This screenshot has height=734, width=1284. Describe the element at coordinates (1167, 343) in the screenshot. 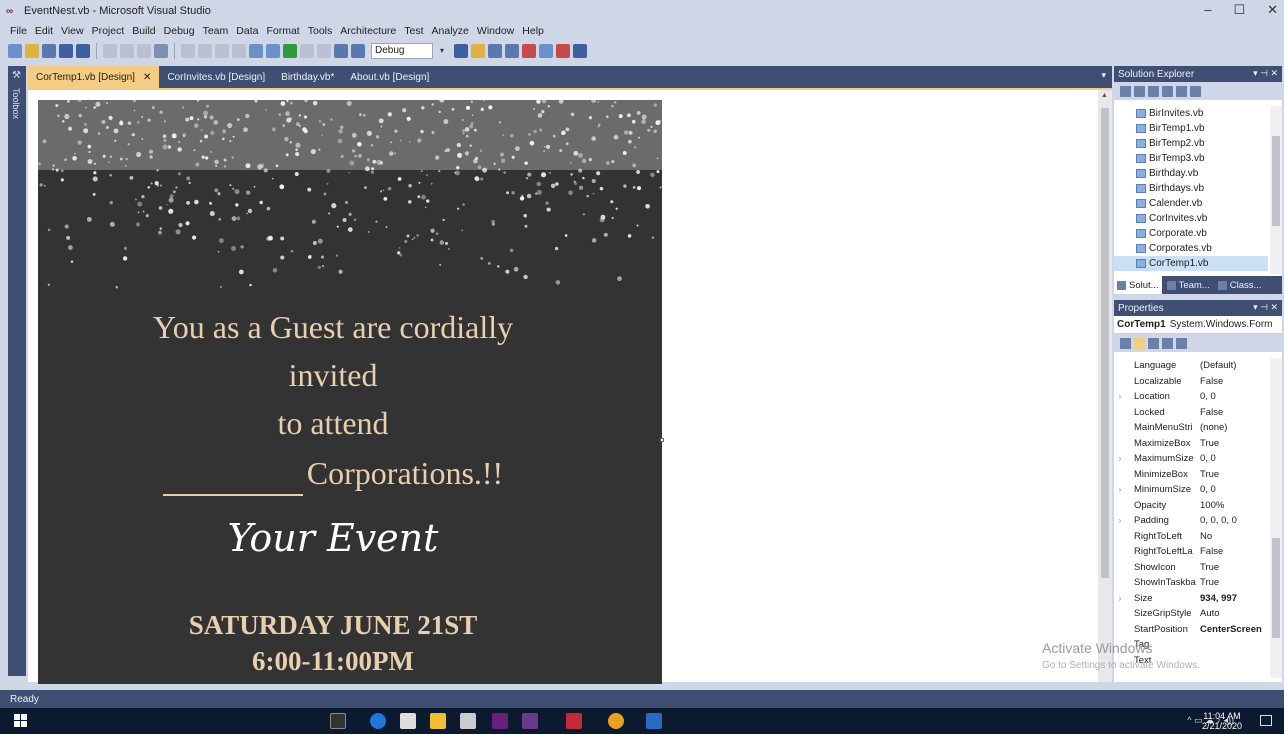

I see `events-icon` at that location.